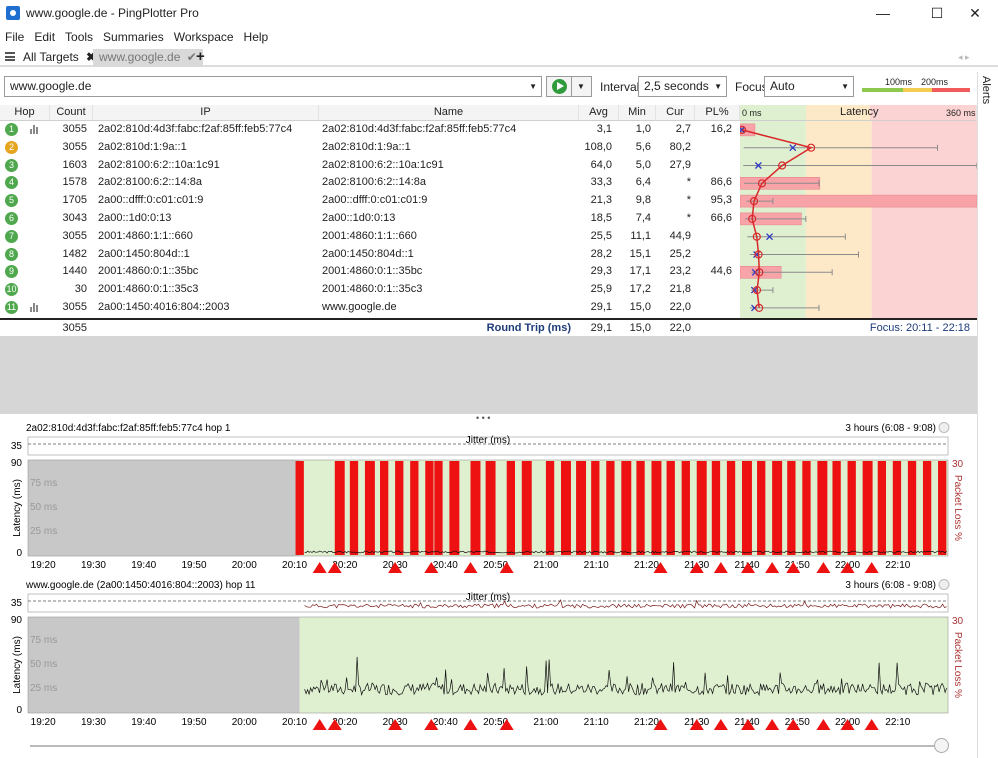  I want to click on tab-all-targets: All Targets ✖, so click(59, 58).